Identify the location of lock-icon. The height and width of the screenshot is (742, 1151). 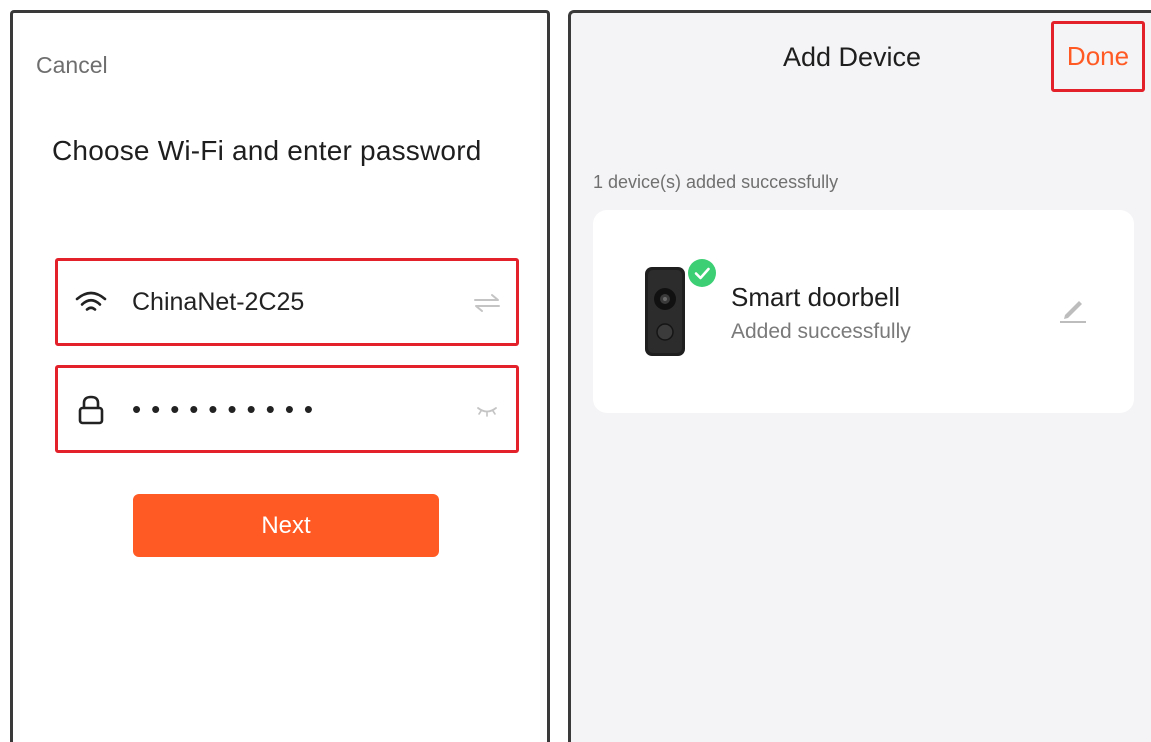
(91, 410).